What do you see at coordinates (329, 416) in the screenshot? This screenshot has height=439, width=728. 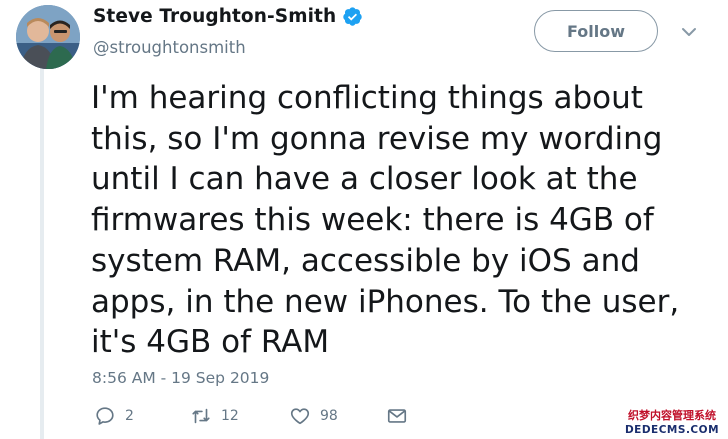 I see `like-count: 98` at bounding box center [329, 416].